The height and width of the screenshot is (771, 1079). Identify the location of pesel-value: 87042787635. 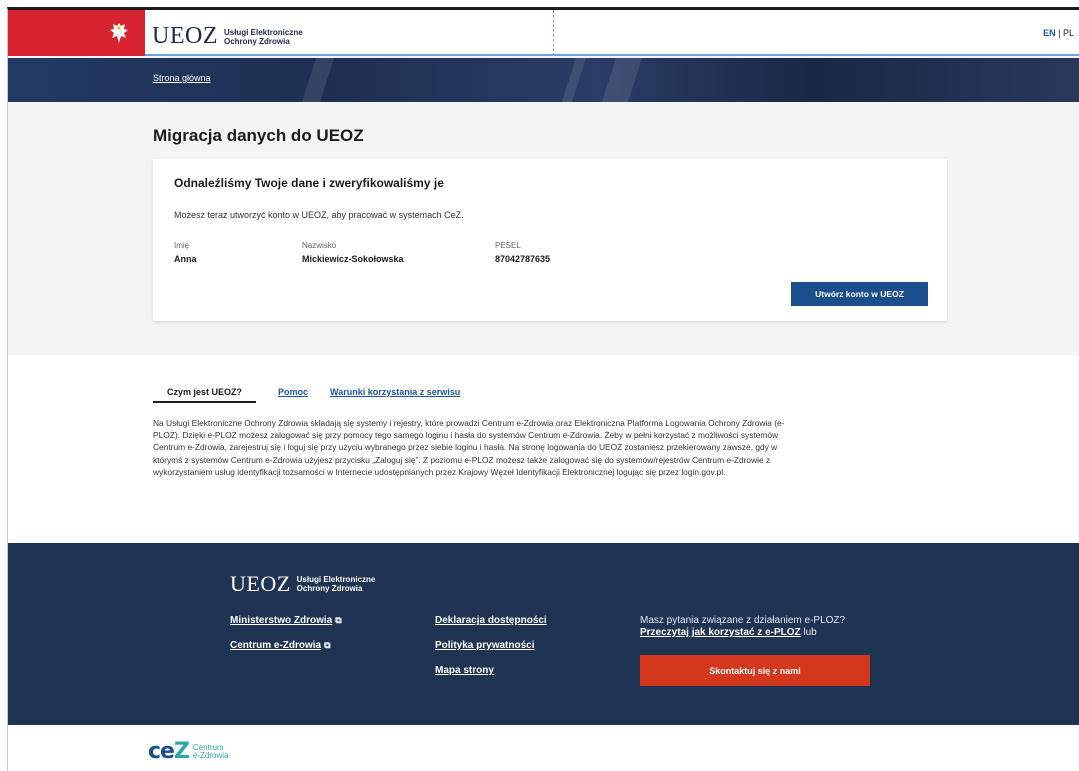
(523, 259).